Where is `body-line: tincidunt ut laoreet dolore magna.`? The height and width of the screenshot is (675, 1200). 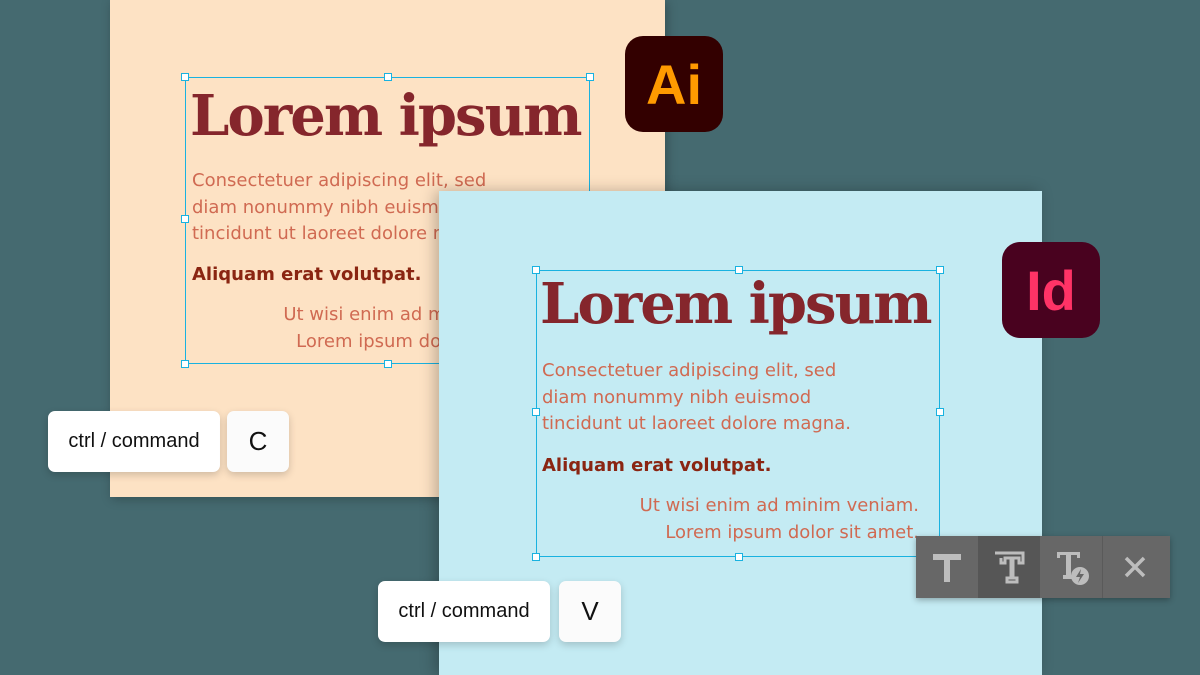 body-line: tincidunt ut laoreet dolore magna. is located at coordinates (696, 423).